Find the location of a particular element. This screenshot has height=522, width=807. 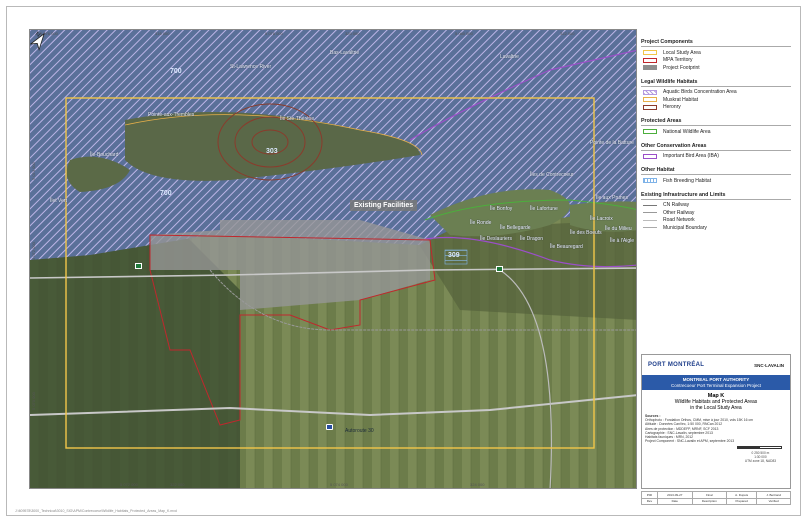

legend-label: Municipal Boundary is located at coordinates (685, 227).